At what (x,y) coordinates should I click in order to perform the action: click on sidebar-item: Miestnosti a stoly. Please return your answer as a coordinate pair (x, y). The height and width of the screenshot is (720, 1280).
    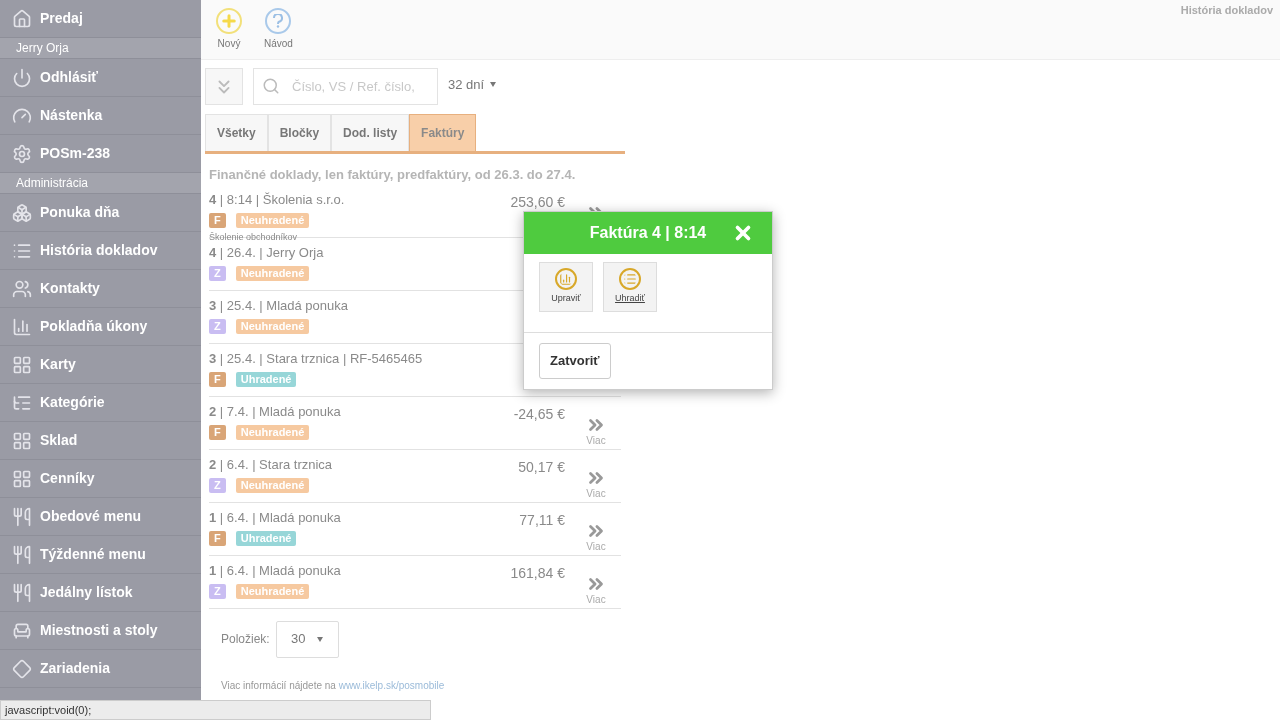
    Looking at the image, I should click on (100, 631).